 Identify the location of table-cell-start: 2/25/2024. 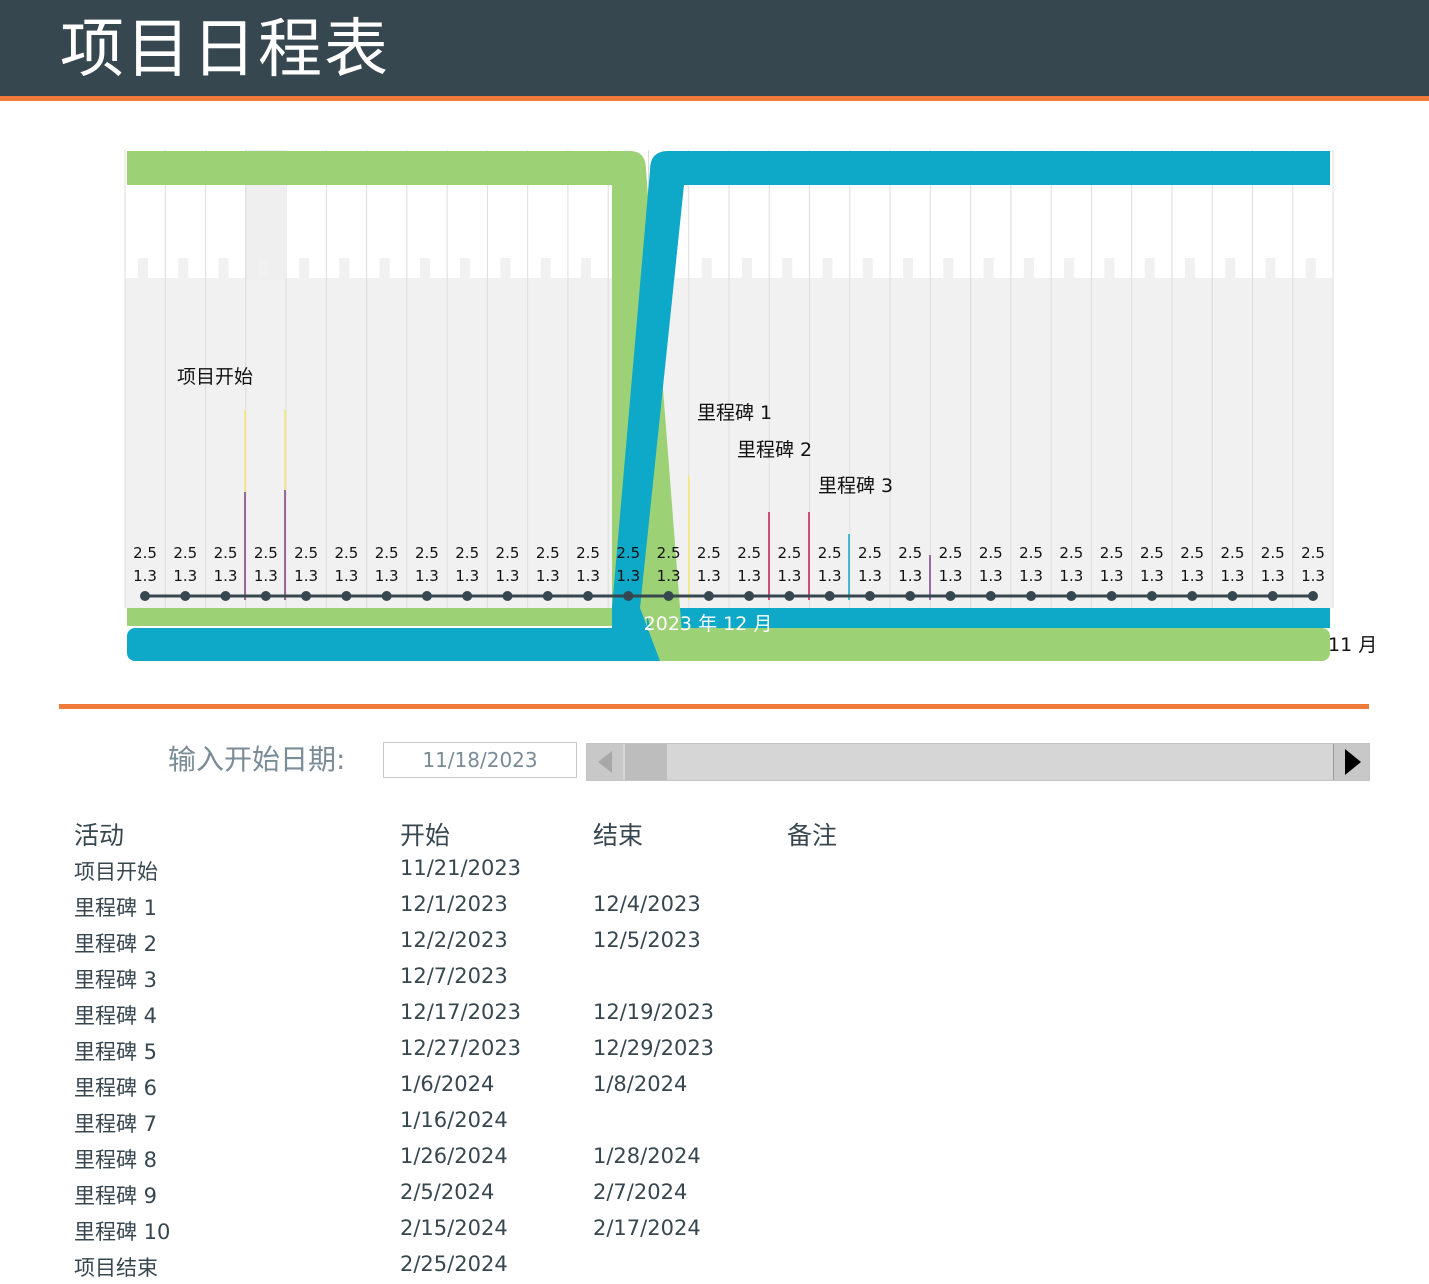
(454, 1264).